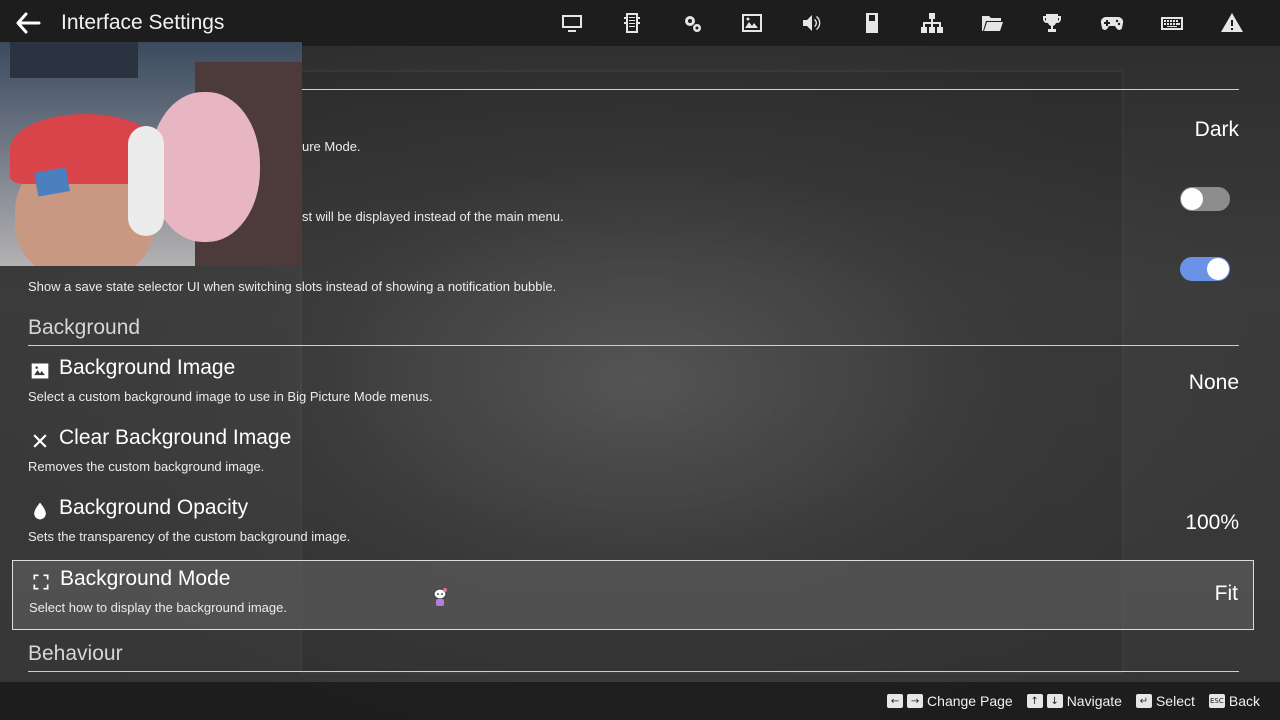  I want to click on section-title-behaviour: Behaviour, so click(75, 653).